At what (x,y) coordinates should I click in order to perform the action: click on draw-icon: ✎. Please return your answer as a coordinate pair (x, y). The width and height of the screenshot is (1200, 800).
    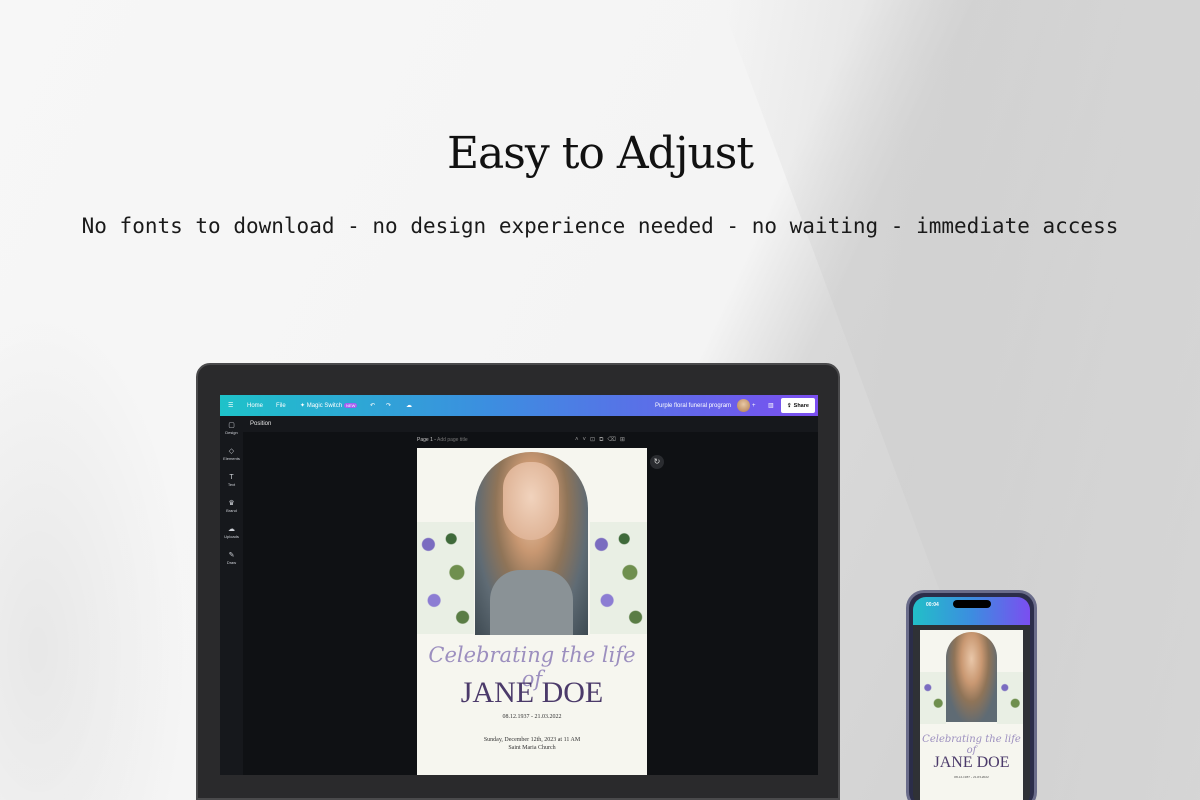
    Looking at the image, I should click on (231, 555).